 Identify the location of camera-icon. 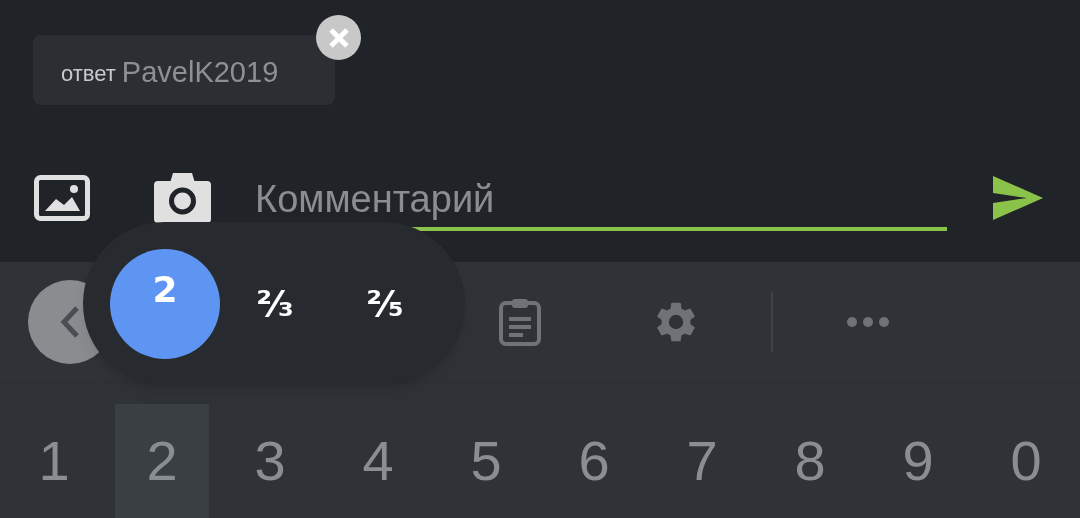
(182, 198).